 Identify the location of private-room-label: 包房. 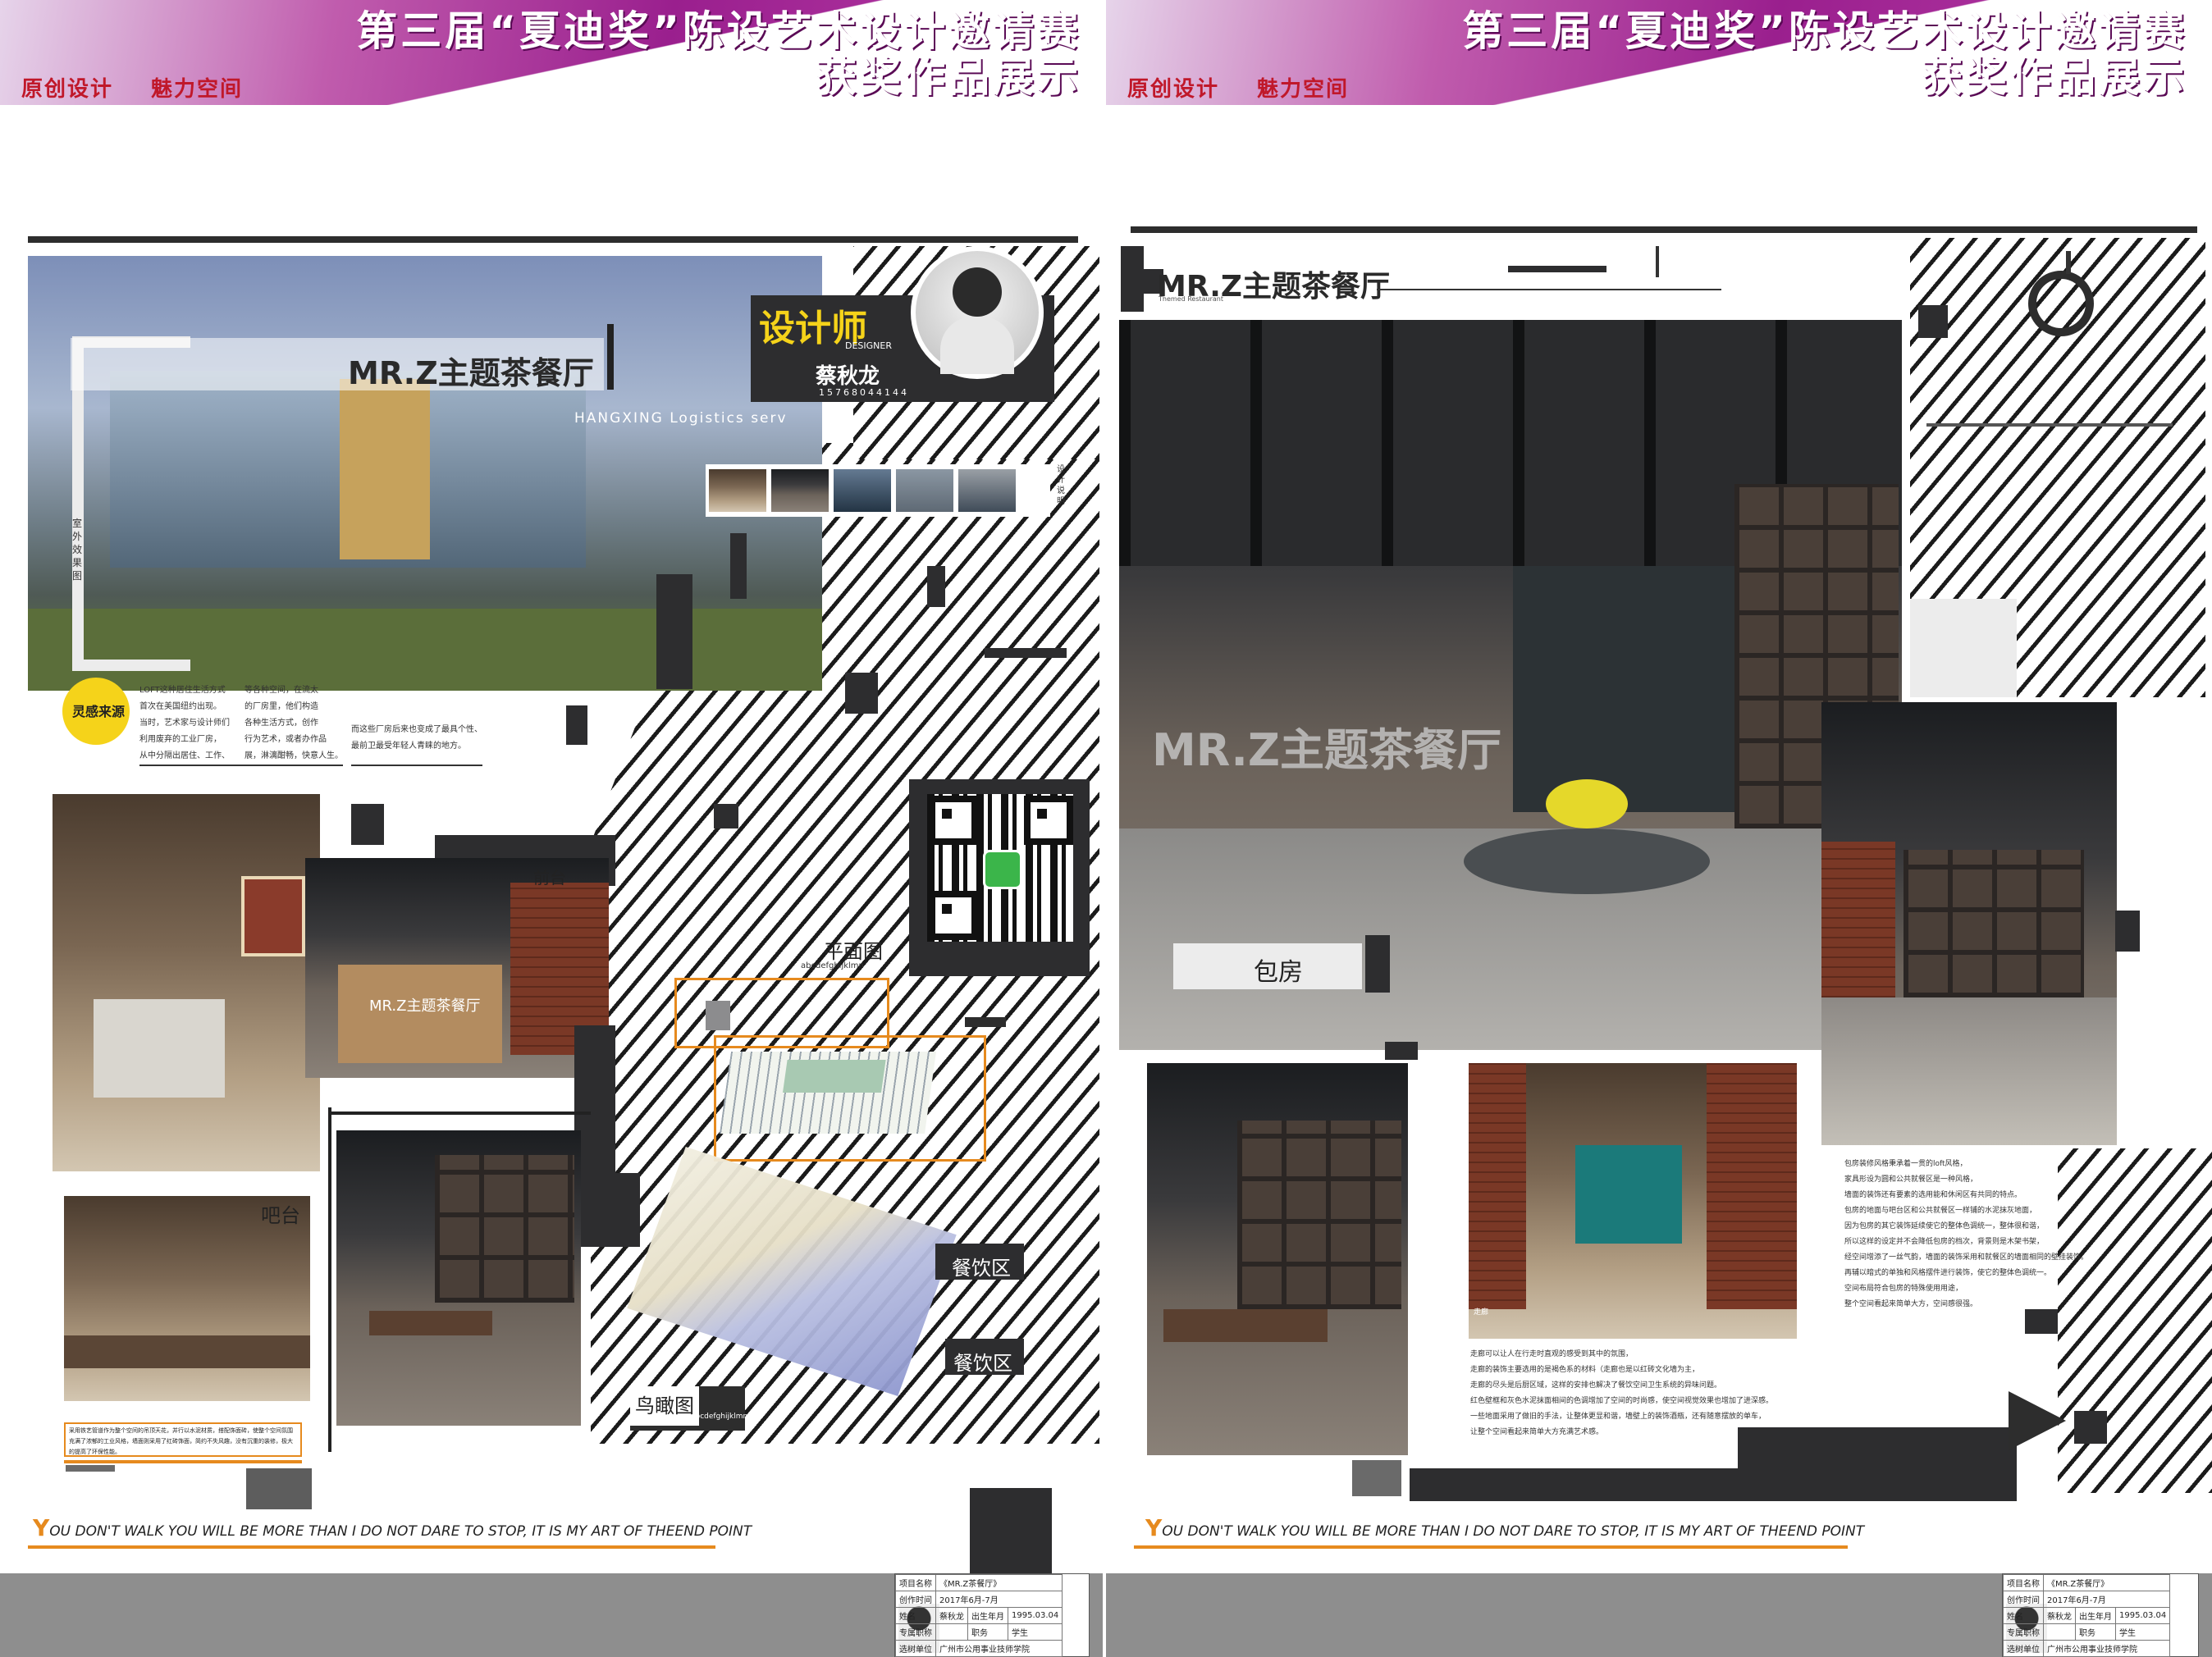
(1278, 972).